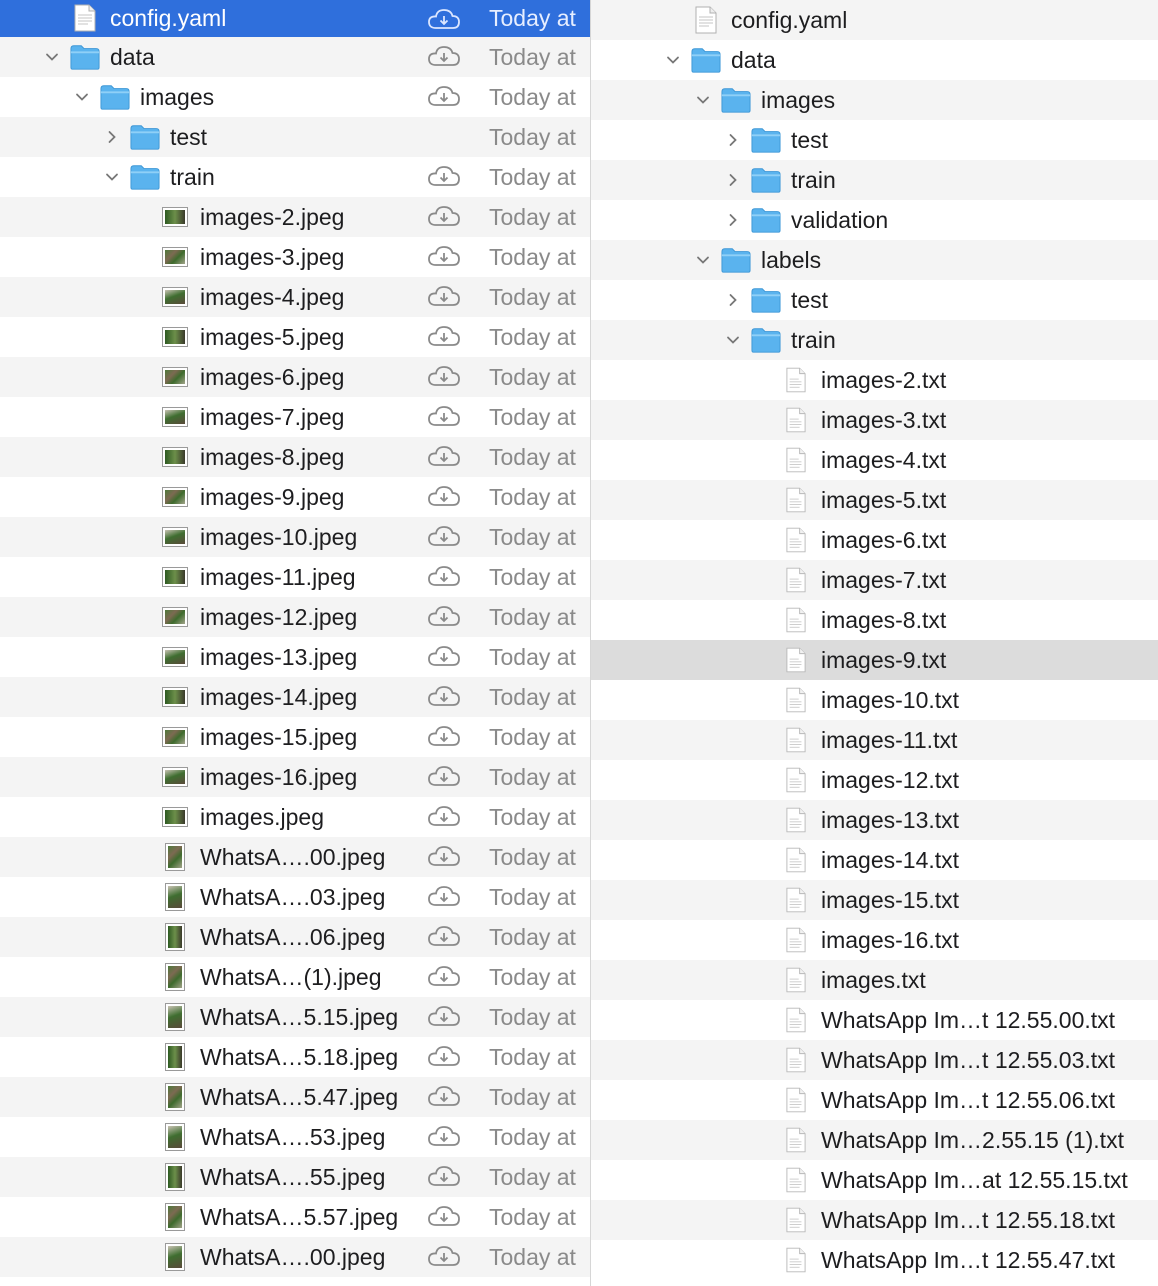 Image resolution: width=1158 pixels, height=1286 pixels. Describe the element at coordinates (874, 1140) in the screenshot. I see `file-row: WhatsApp Im…2.55.15 (1).txt` at that location.